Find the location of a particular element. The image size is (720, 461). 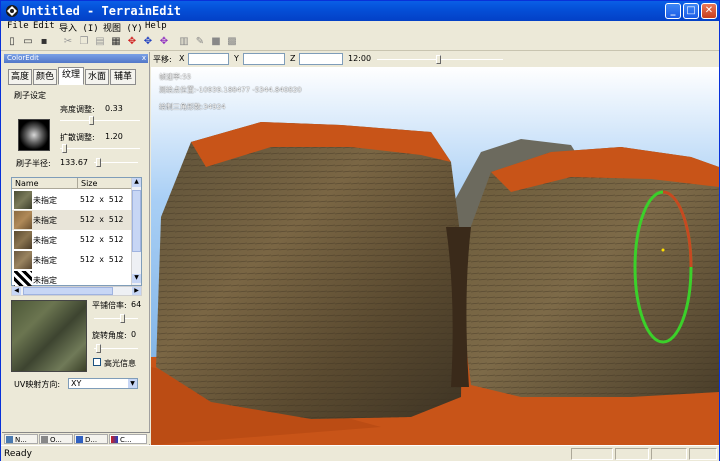

panel-close-icon: x is located at coordinates (144, 58).